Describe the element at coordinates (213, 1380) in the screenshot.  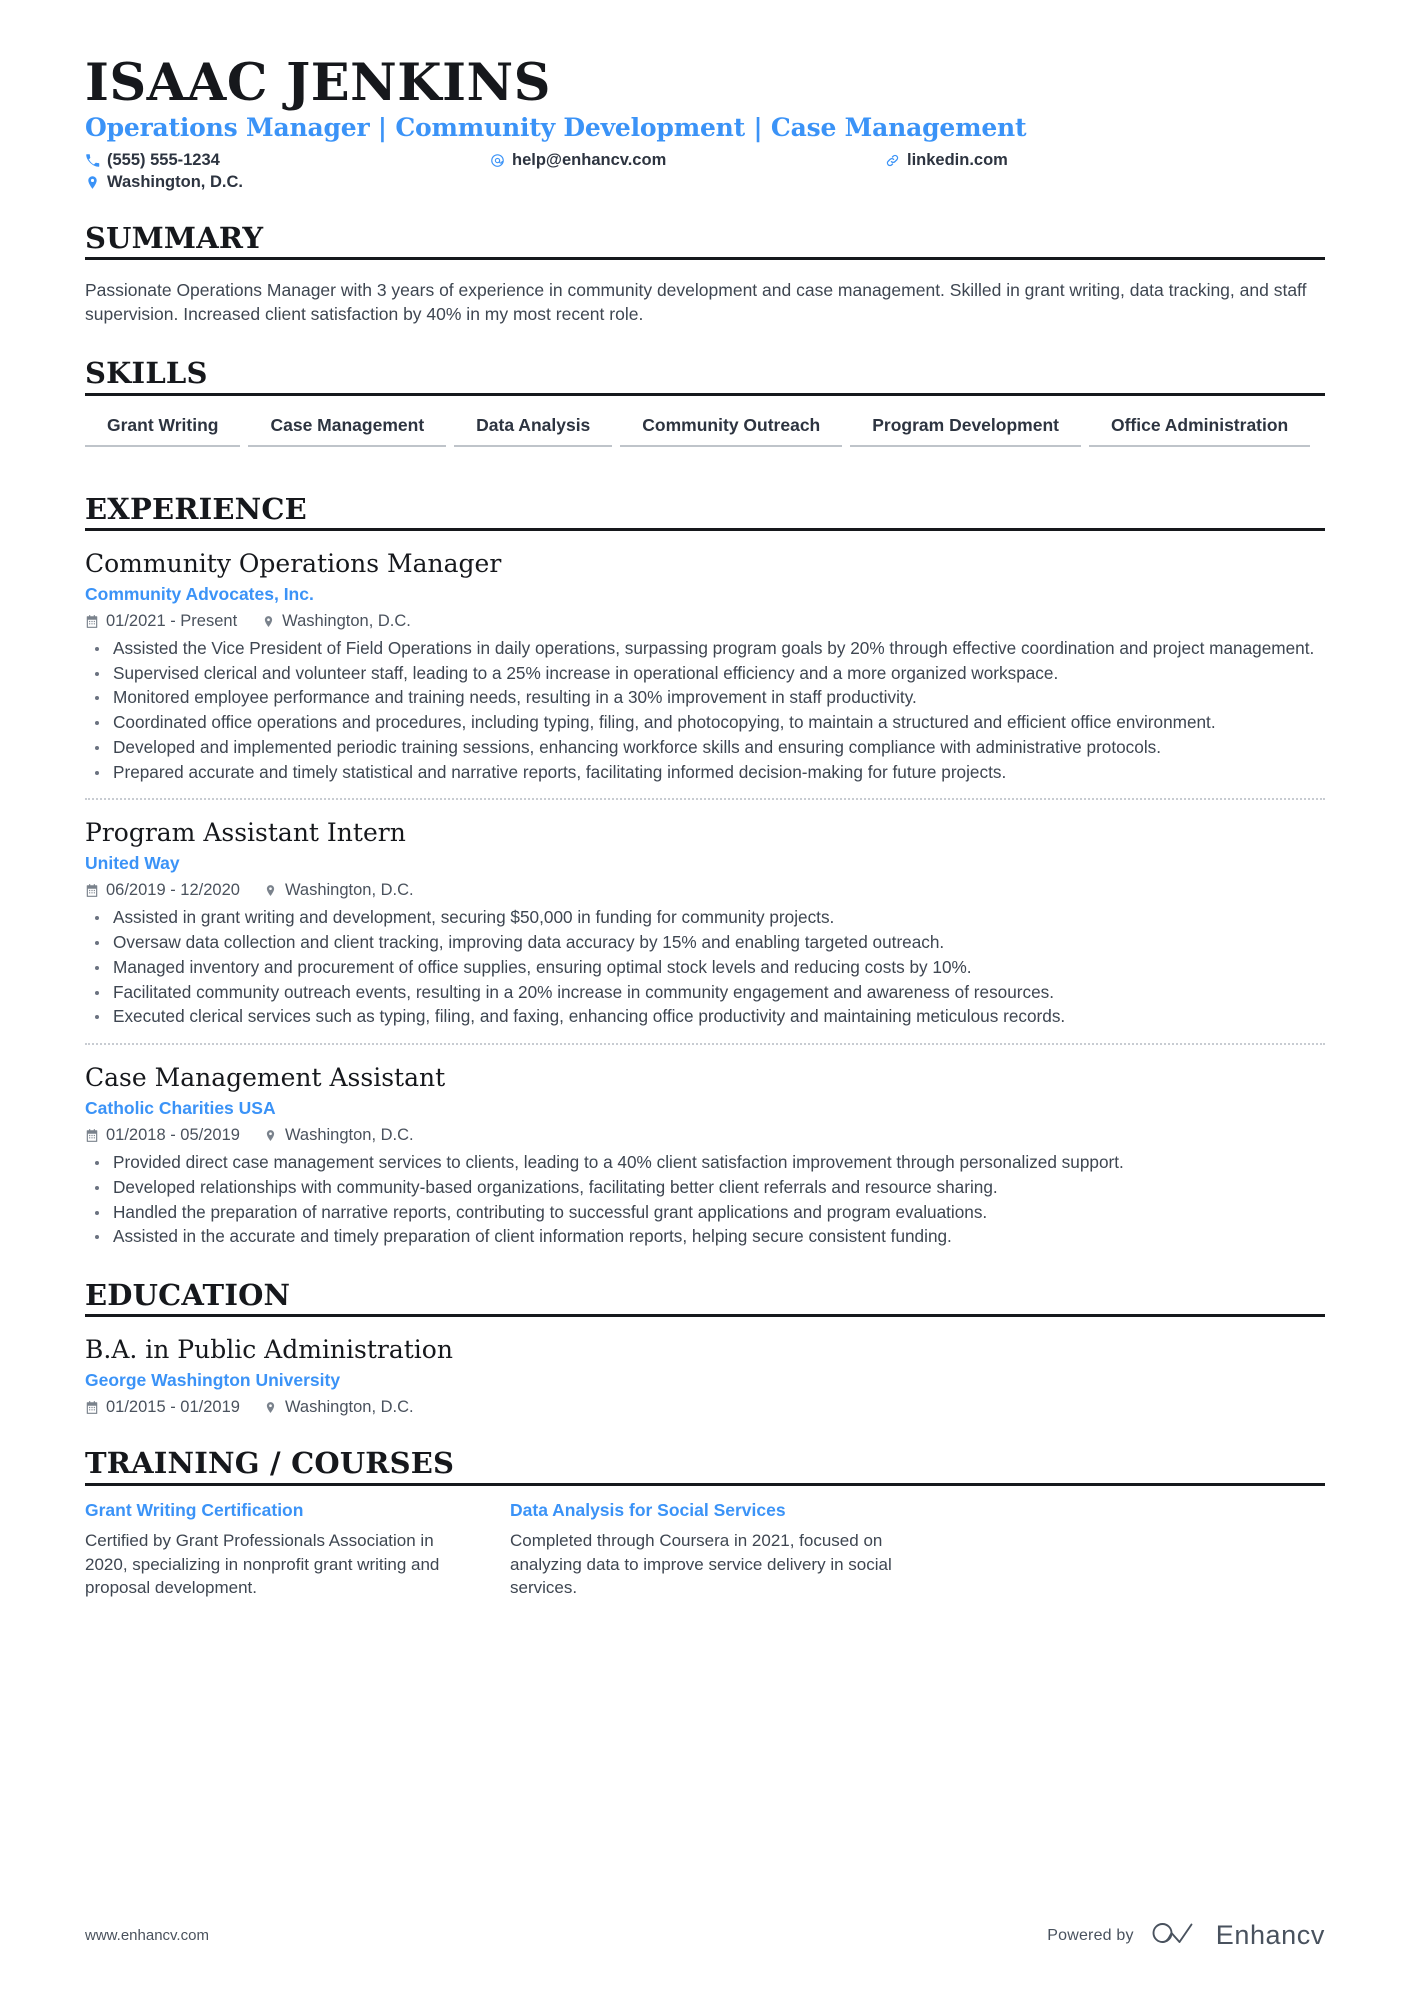
I see `school-name: George Washington University` at that location.